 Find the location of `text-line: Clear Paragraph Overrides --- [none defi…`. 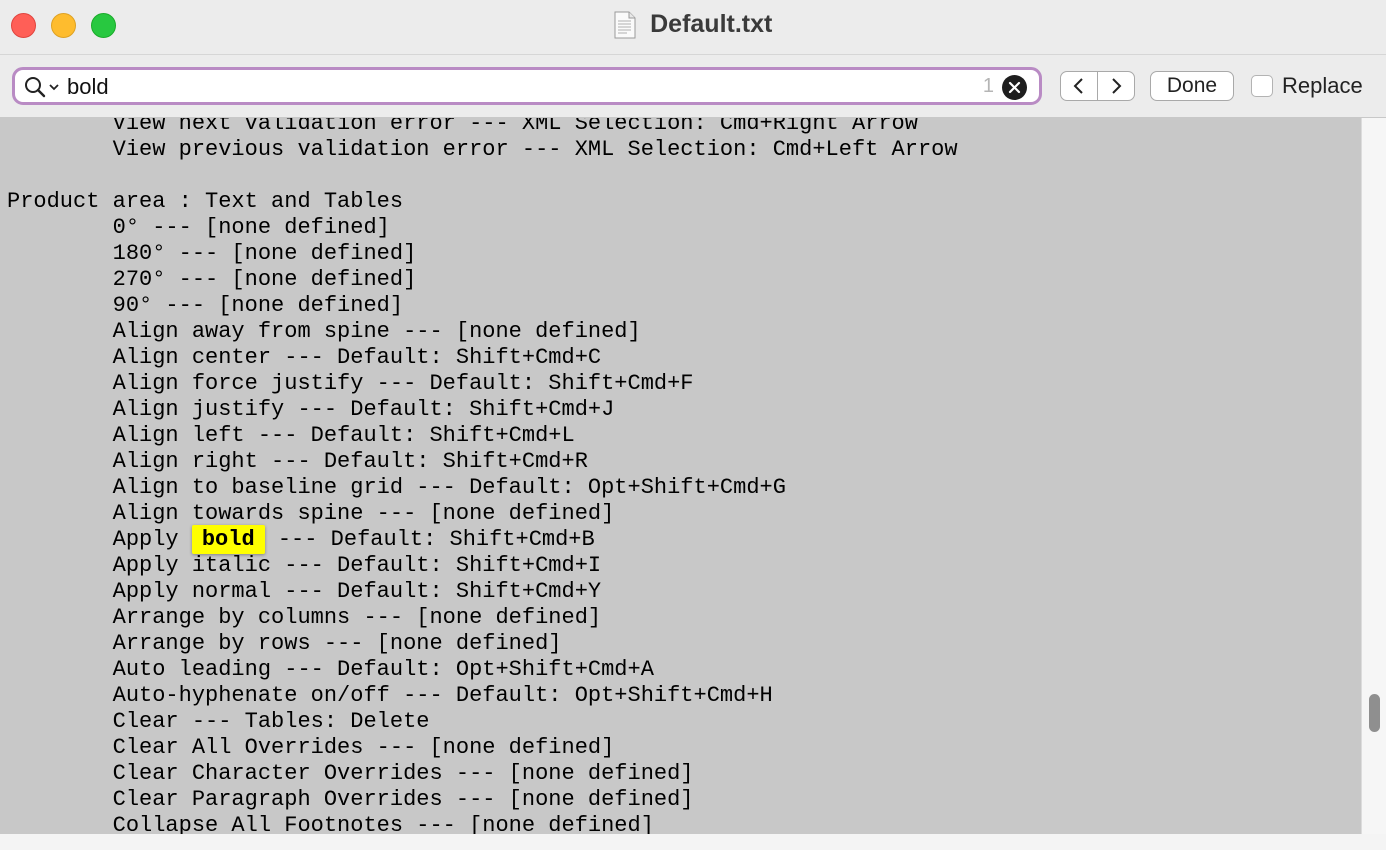

text-line: Clear Paragraph Overrides --- [none defi… is located at coordinates (350, 799).